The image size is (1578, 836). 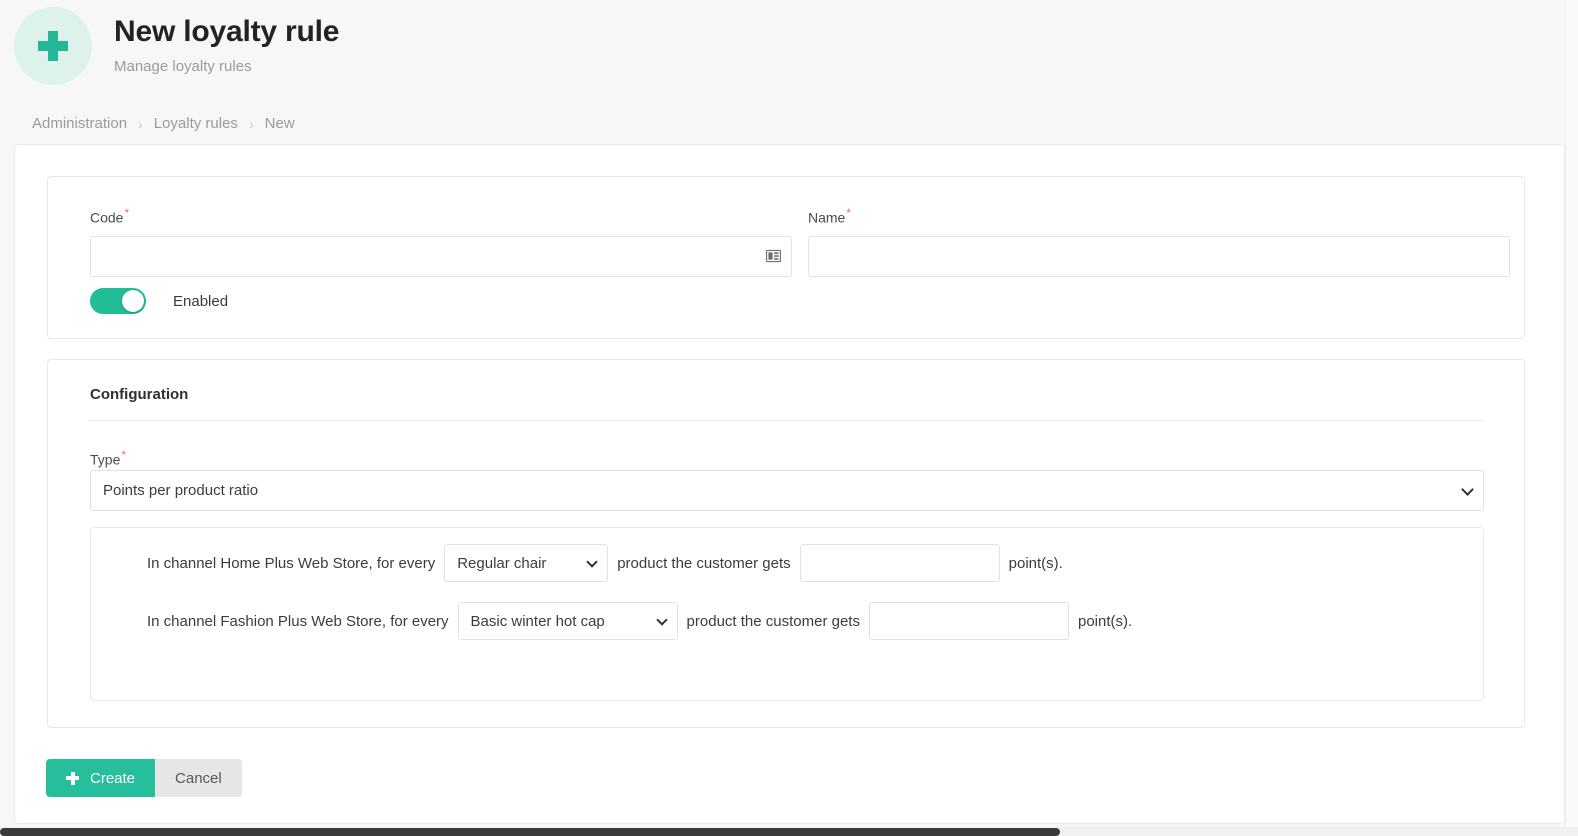 I want to click on enabled-toggle-label: Enabled, so click(x=201, y=301).